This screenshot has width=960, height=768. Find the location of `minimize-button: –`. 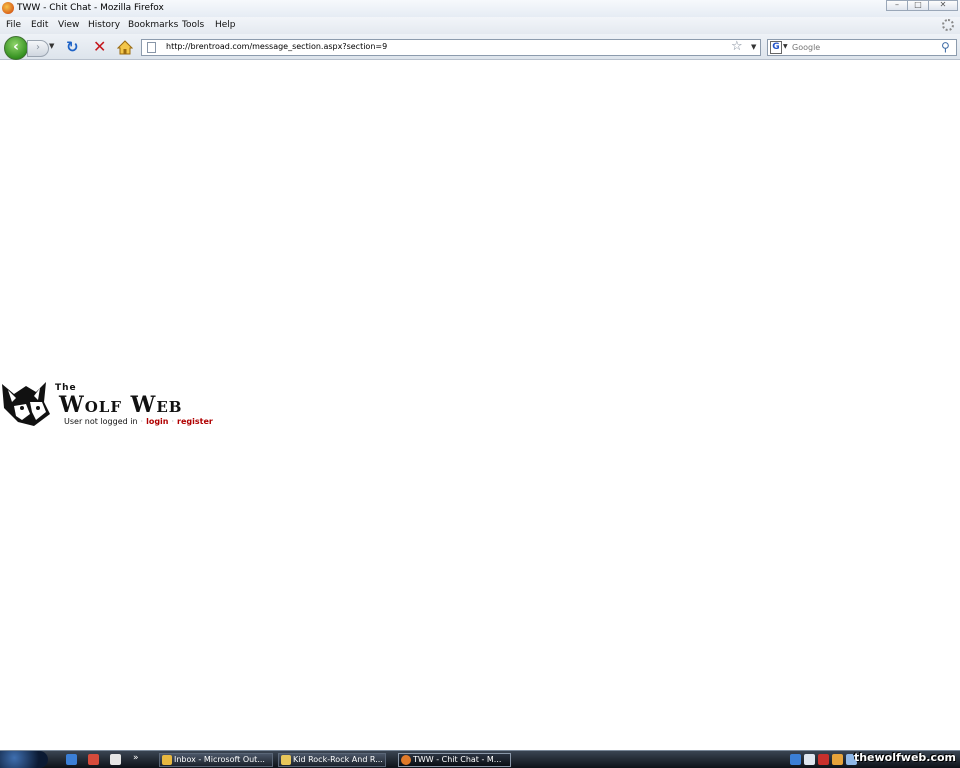

minimize-button: – is located at coordinates (897, 5).